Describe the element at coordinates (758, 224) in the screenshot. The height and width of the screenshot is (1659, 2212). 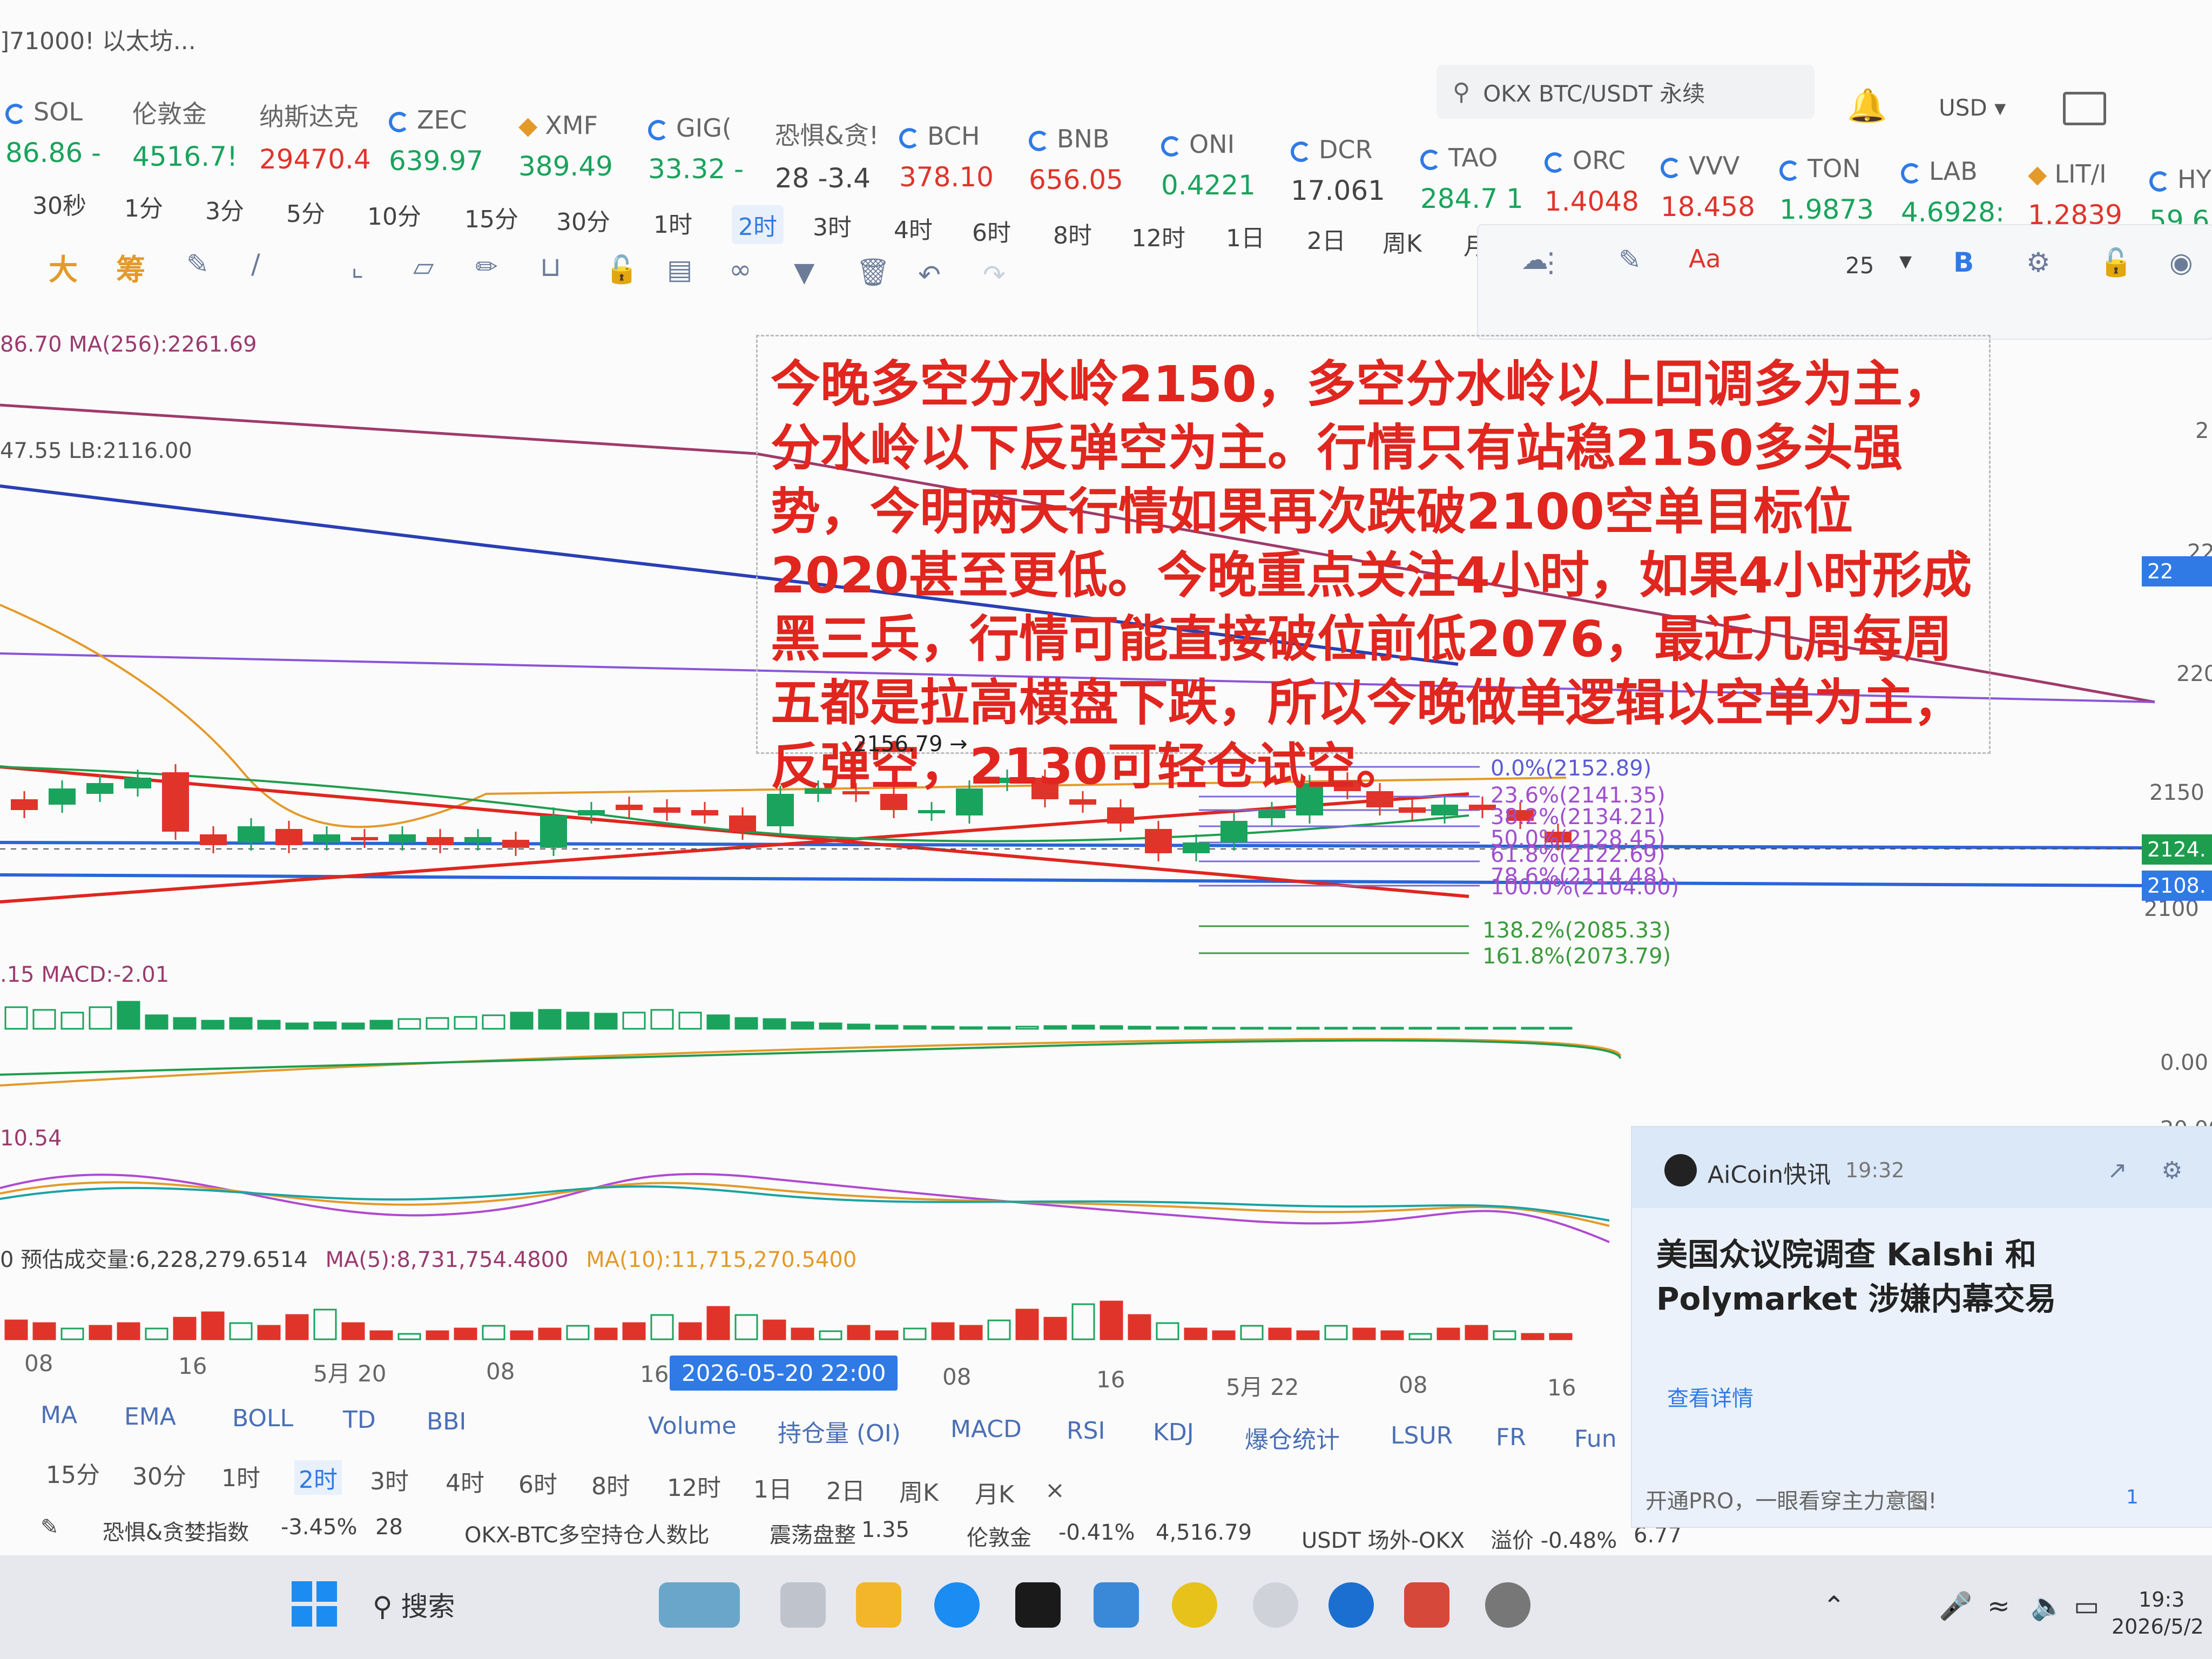
I see `timeframe-8: 2时` at that location.